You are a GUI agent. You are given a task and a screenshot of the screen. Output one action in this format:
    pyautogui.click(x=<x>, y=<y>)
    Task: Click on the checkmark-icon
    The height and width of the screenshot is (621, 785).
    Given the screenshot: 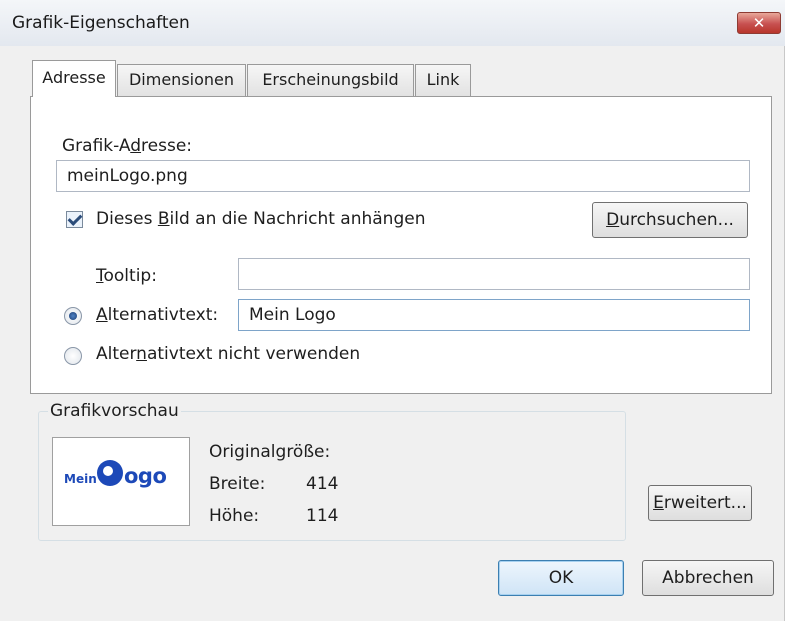 What is the action you would take?
    pyautogui.click(x=75, y=218)
    